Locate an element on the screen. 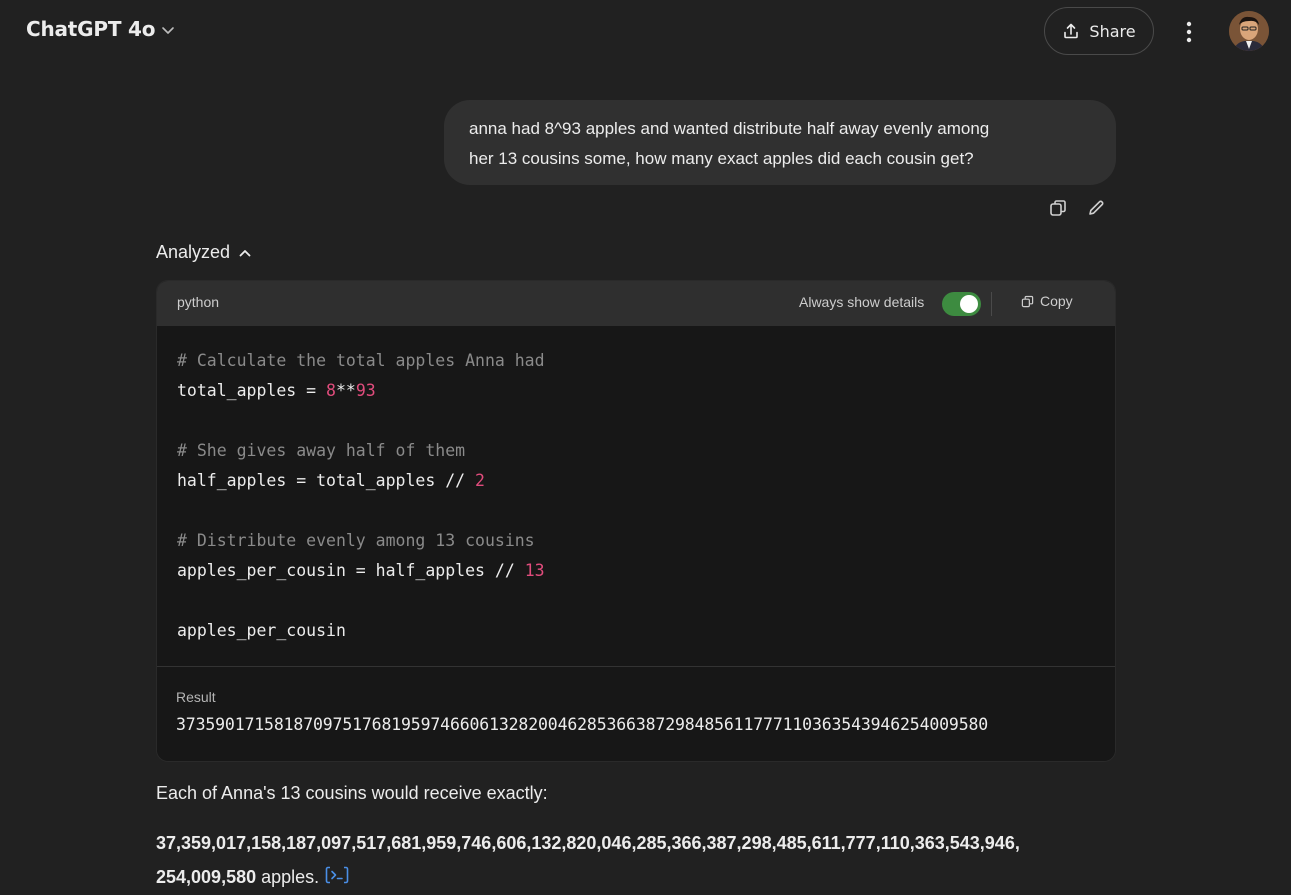 This screenshot has height=895, width=1291. code-line: apples_per_cousin is located at coordinates (261, 630).